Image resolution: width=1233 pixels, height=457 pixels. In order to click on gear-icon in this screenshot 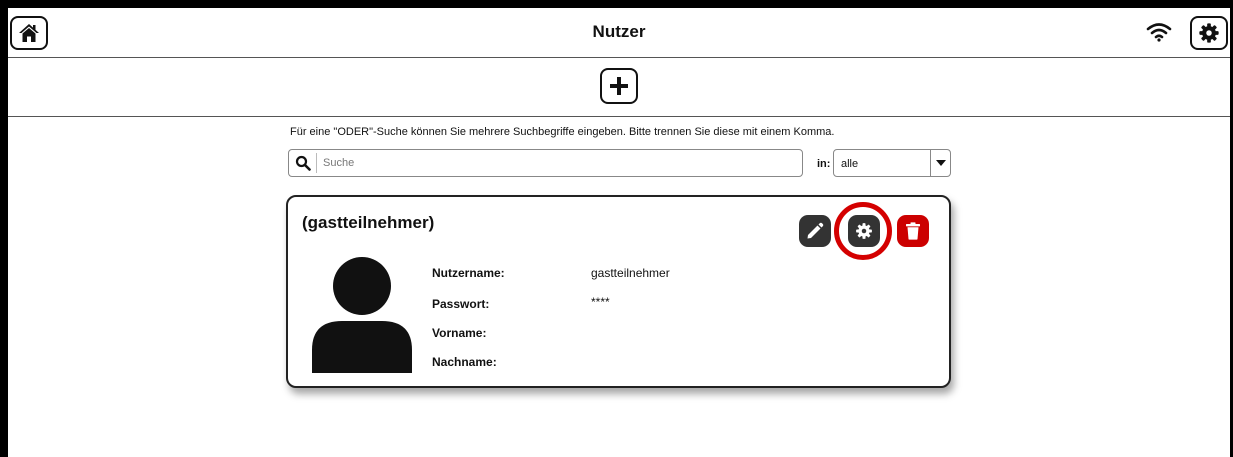, I will do `click(1209, 33)`.